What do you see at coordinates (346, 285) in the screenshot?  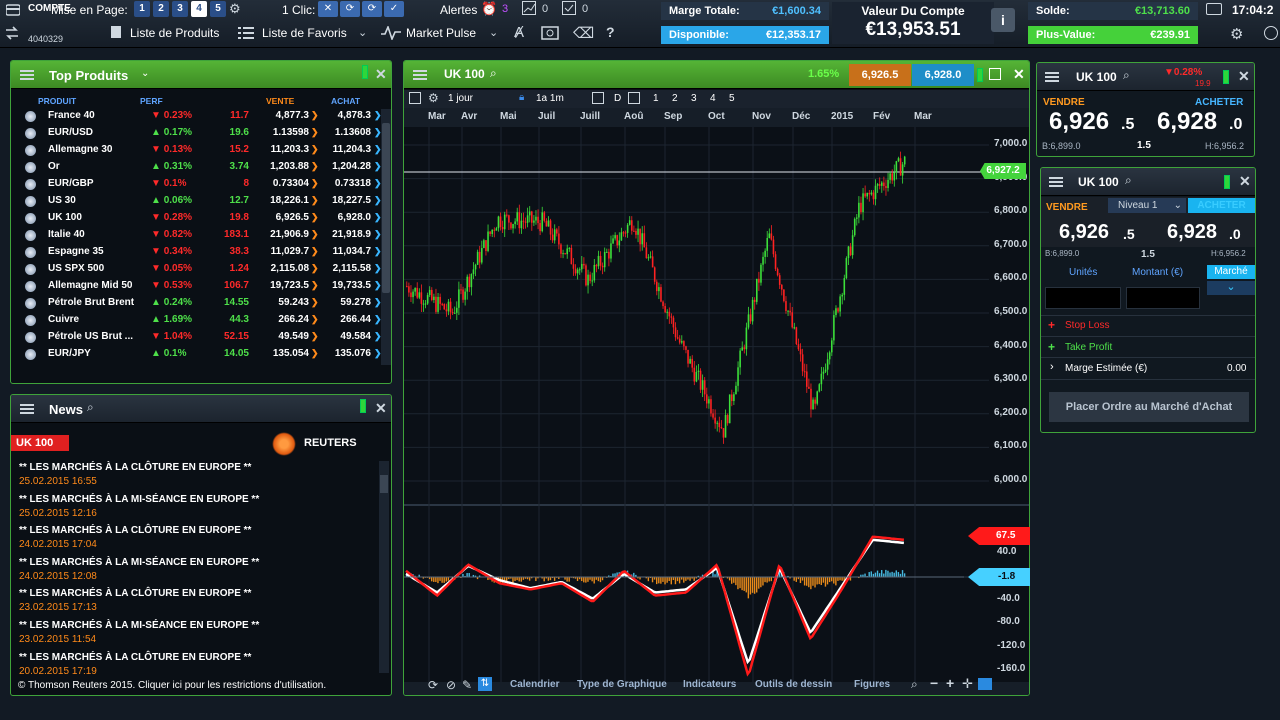 I see `product-buy: 19,733.5` at bounding box center [346, 285].